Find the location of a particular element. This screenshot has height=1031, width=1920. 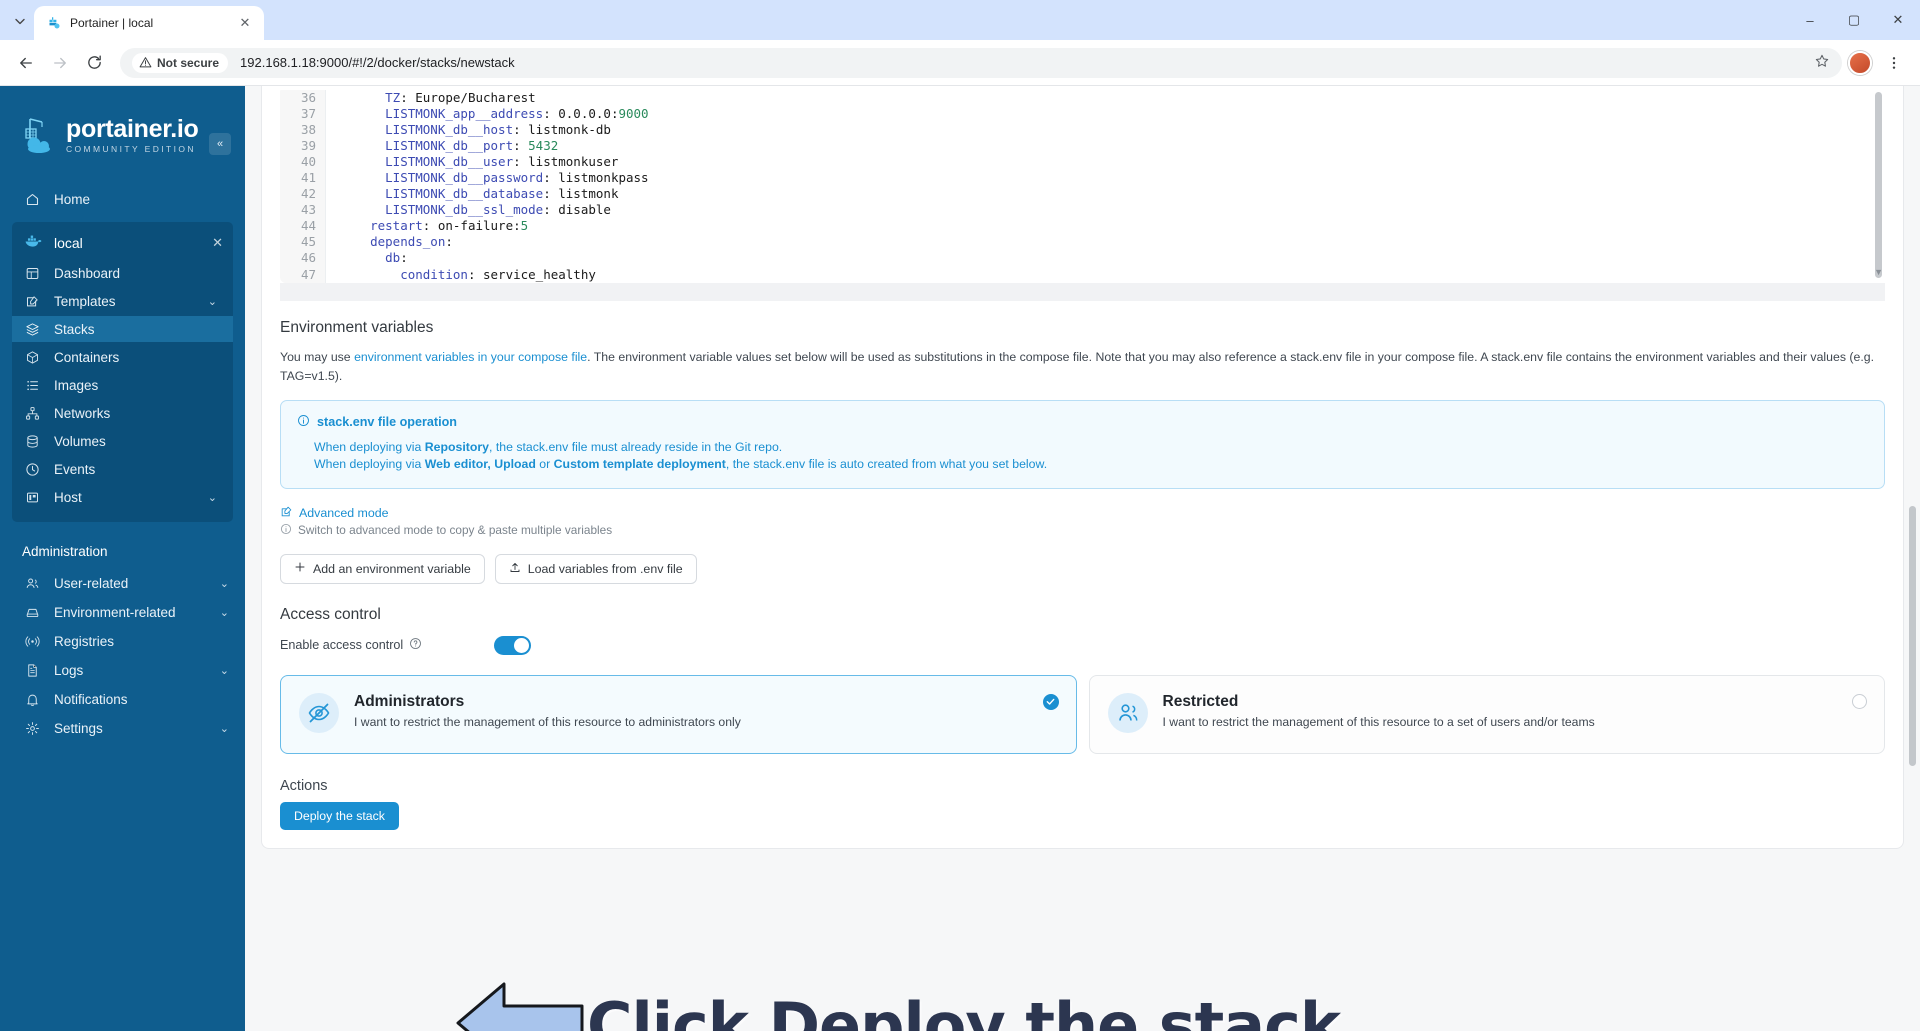

sidebar-item-label: Dashboard is located at coordinates (87, 273).